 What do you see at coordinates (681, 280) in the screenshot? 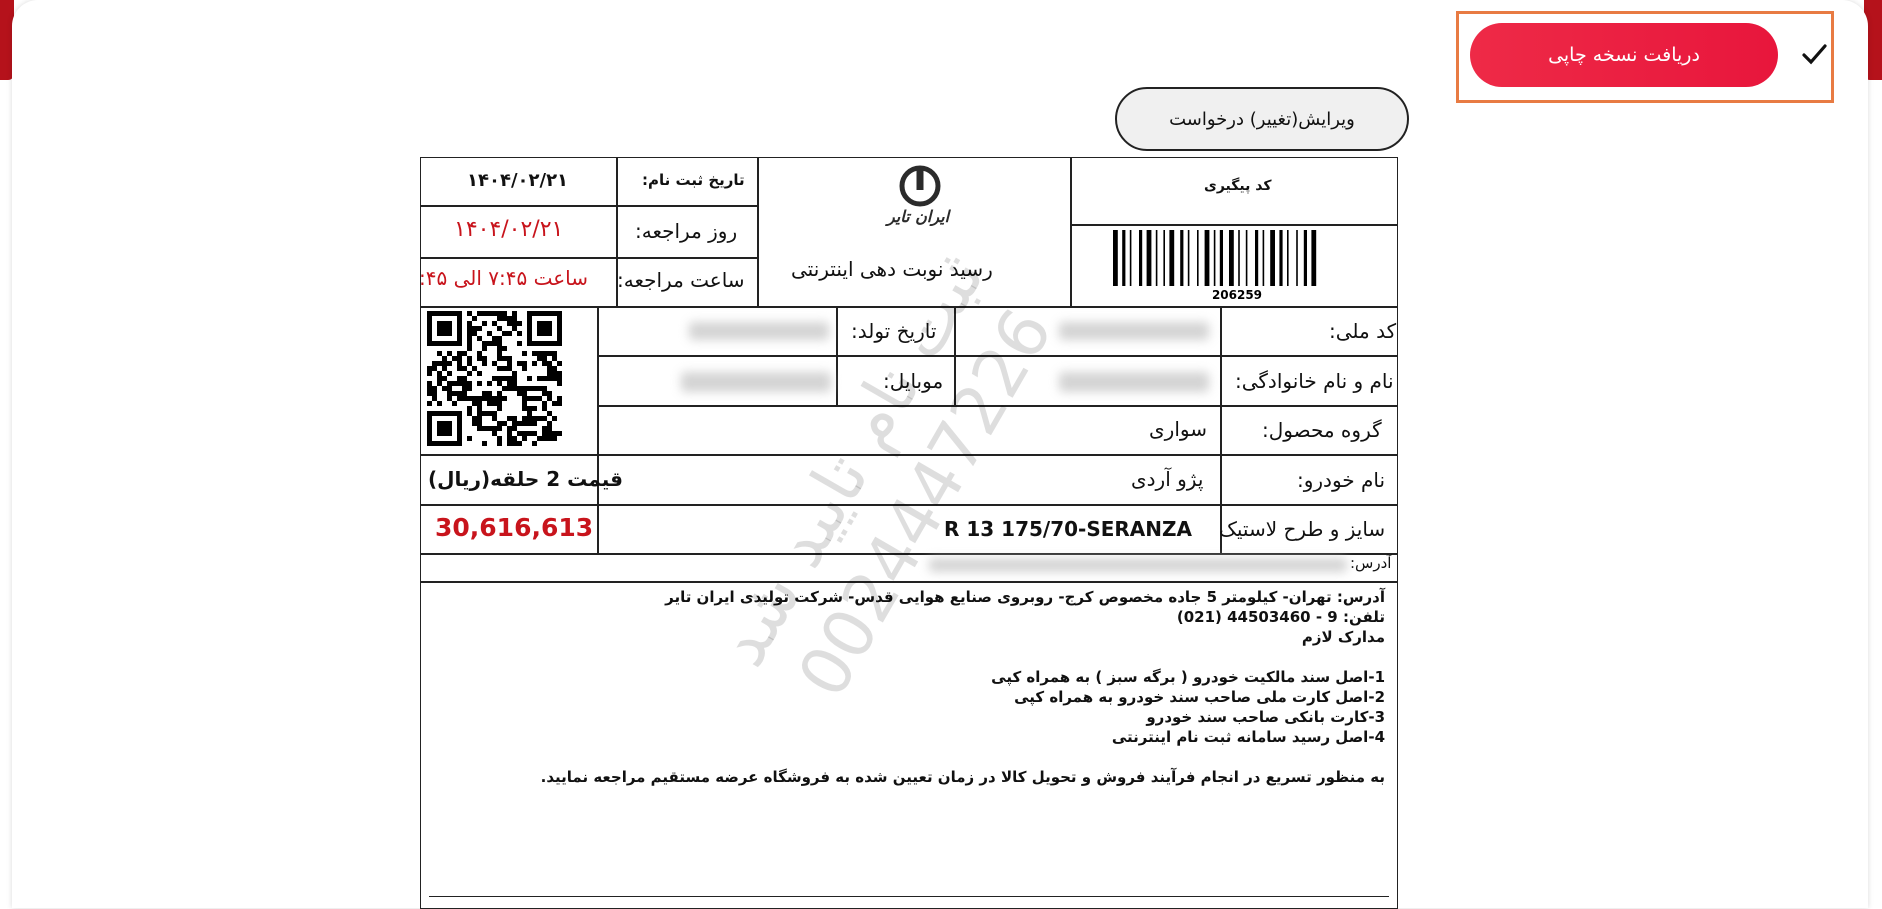
I see `visit-time-label: ساعت مراجعه:` at bounding box center [681, 280].